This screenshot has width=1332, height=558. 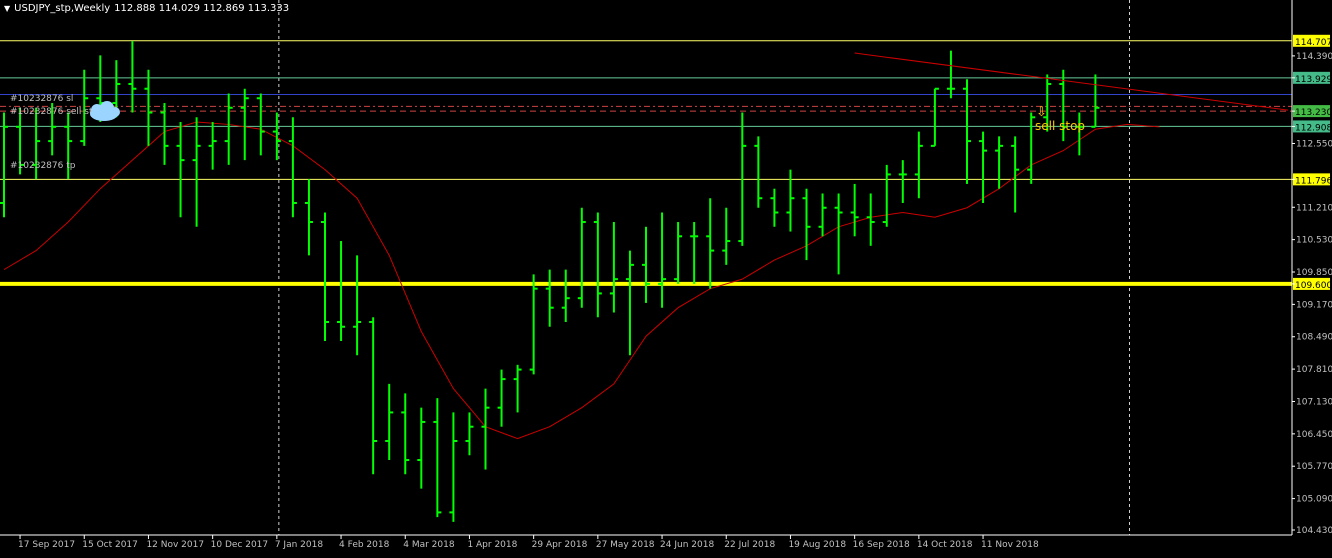 What do you see at coordinates (1314, 241) in the screenshot?
I see `y-tick-label: 110.530` at bounding box center [1314, 241].